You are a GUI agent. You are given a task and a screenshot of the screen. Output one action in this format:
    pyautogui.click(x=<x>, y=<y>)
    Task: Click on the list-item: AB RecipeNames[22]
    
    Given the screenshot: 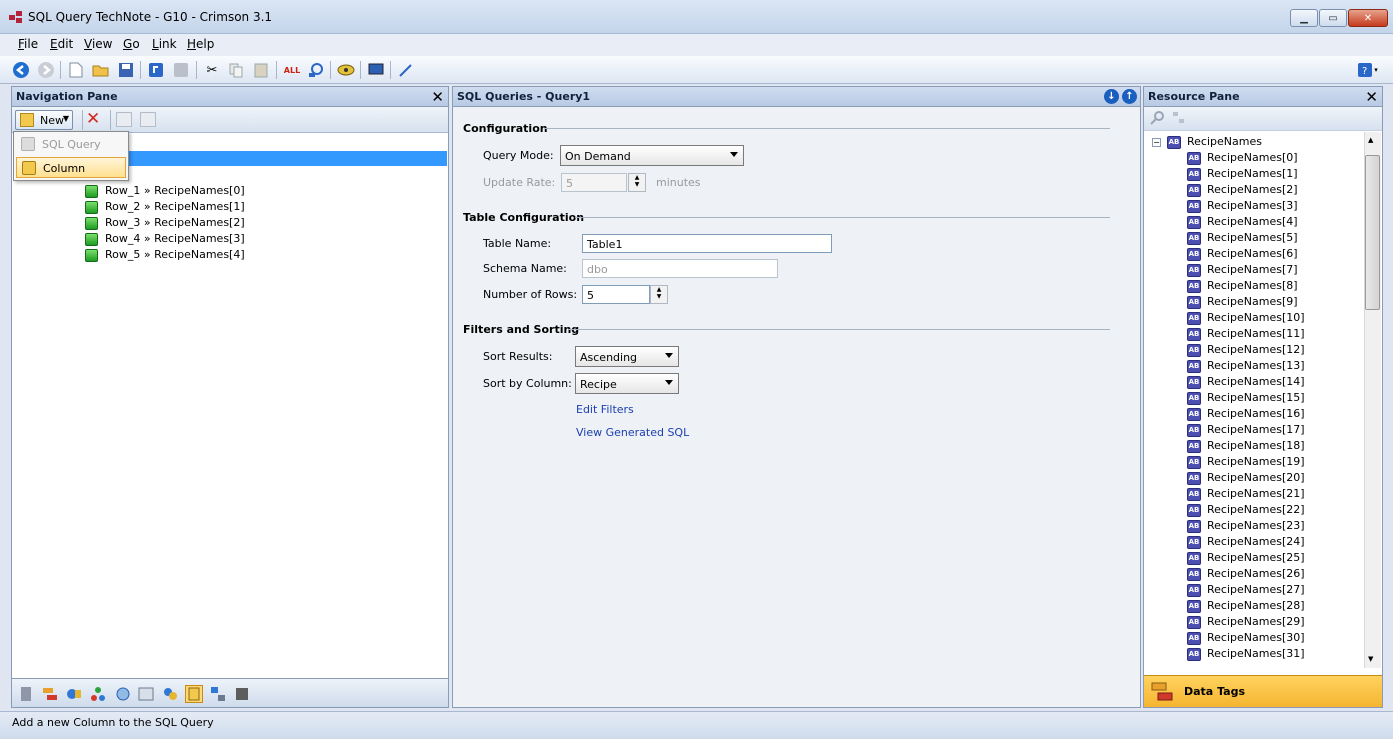 What is the action you would take?
    pyautogui.click(x=1246, y=511)
    